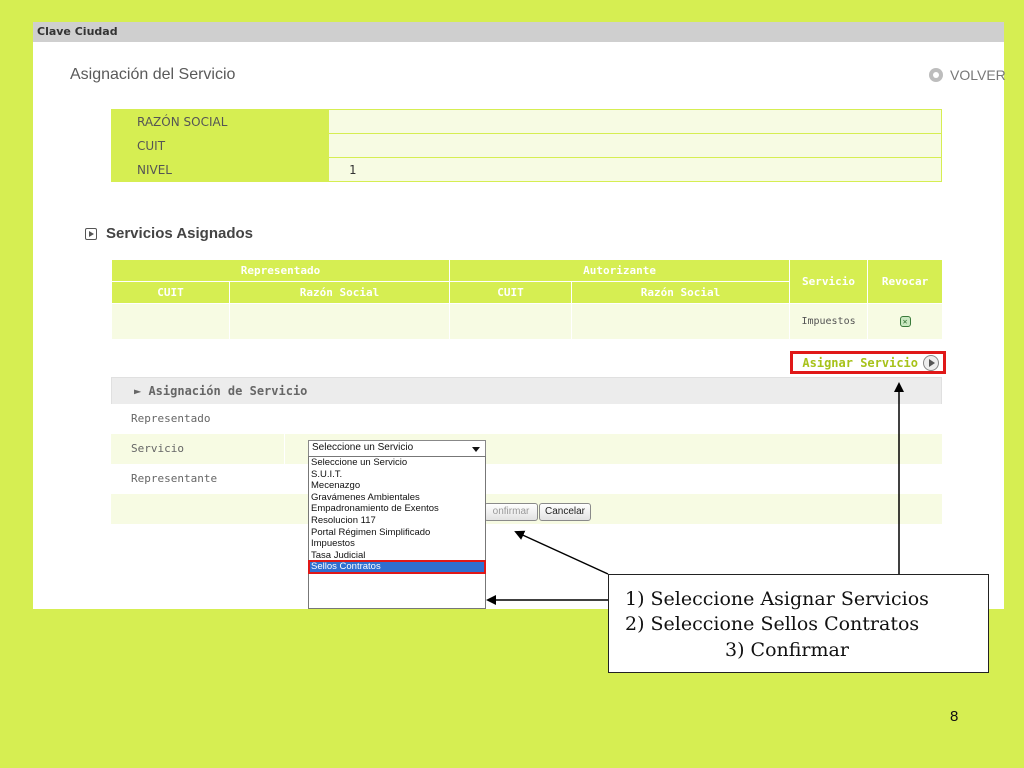  Describe the element at coordinates (787, 650) in the screenshot. I see `instruction-3: 3) Confirmar` at that location.